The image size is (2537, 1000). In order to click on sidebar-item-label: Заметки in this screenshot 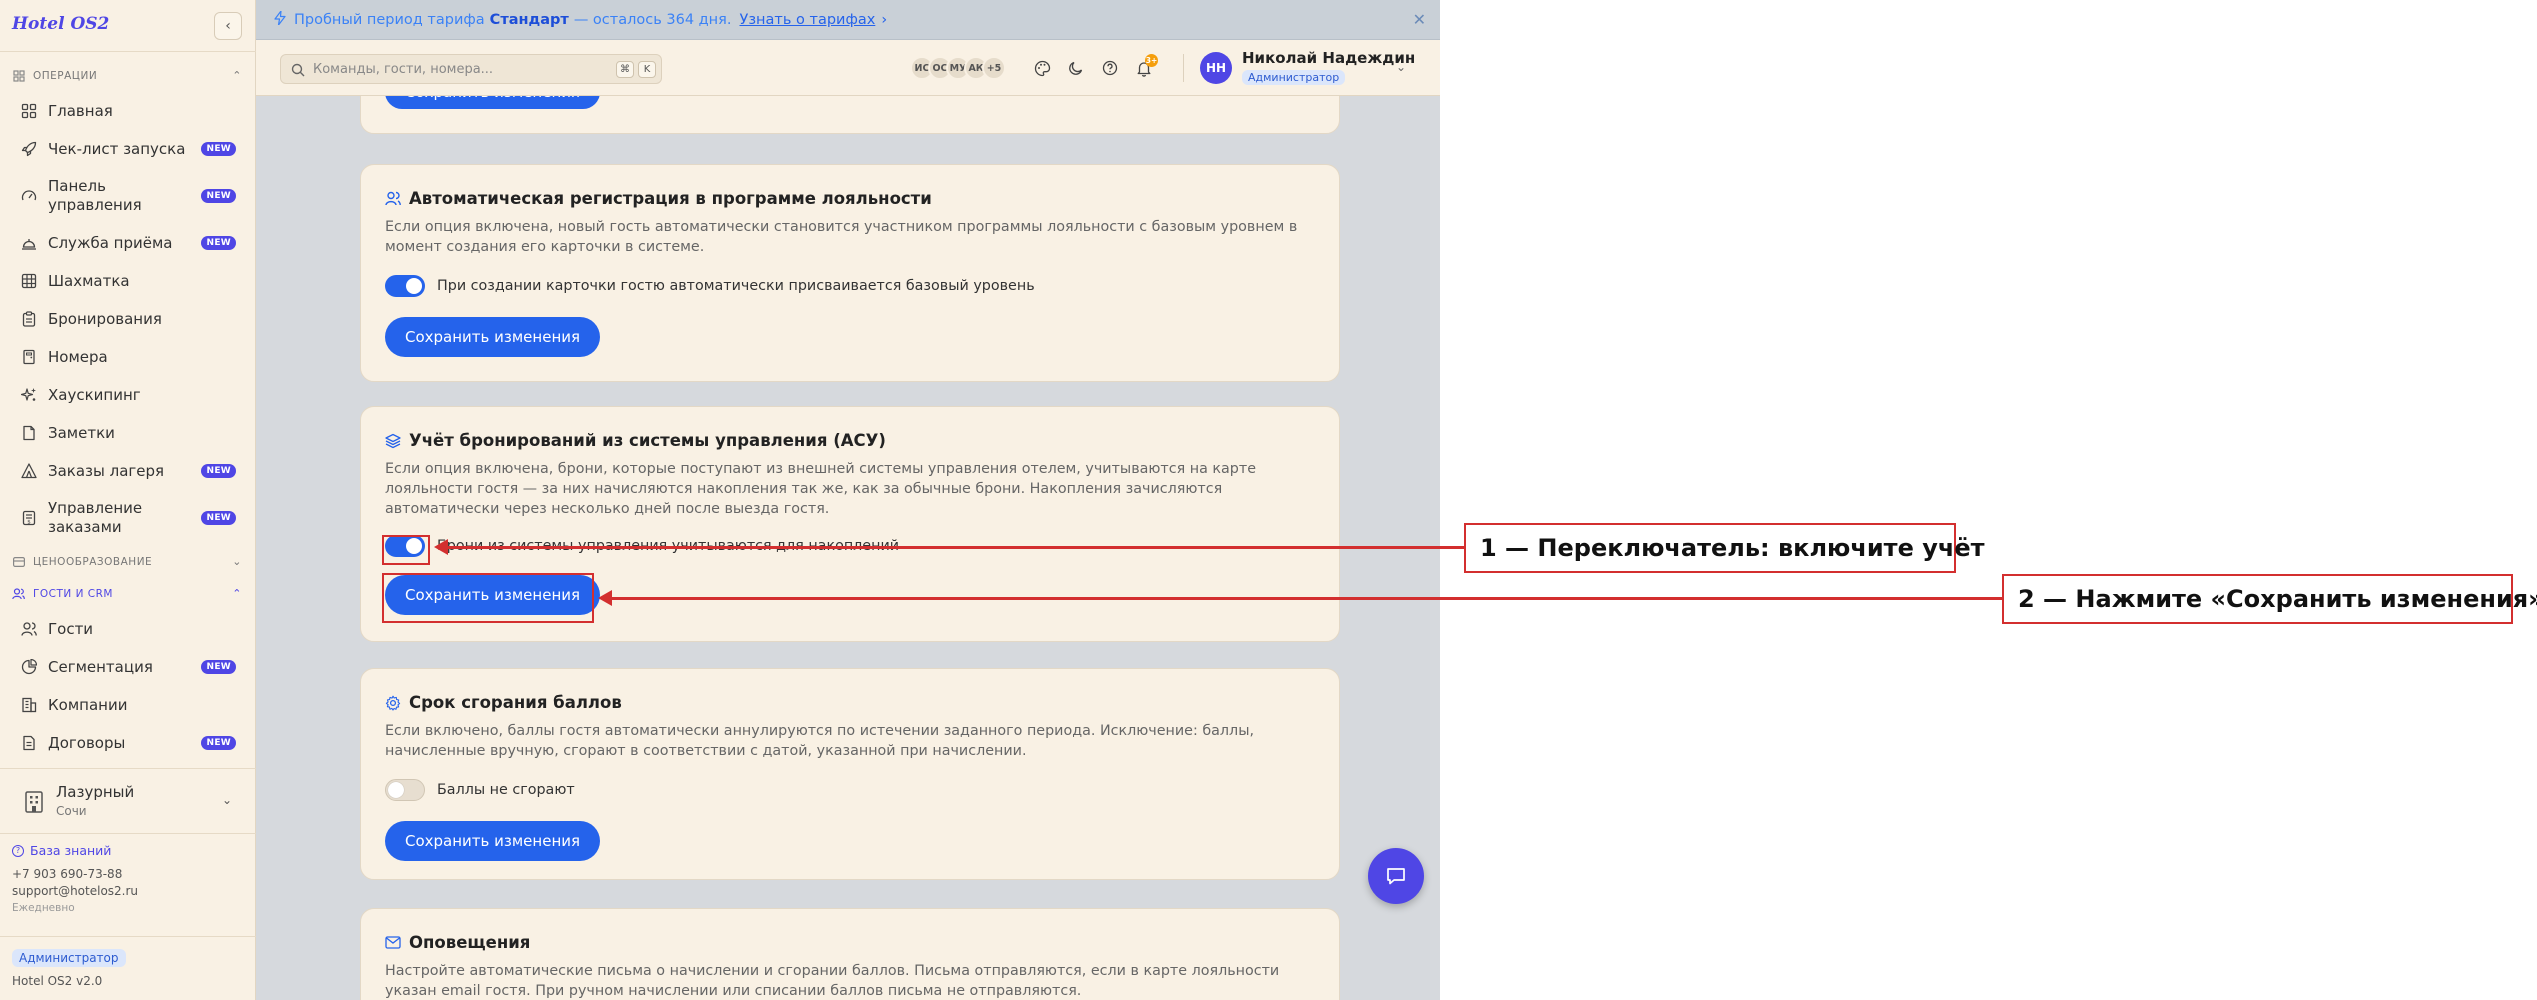, I will do `click(81, 432)`.